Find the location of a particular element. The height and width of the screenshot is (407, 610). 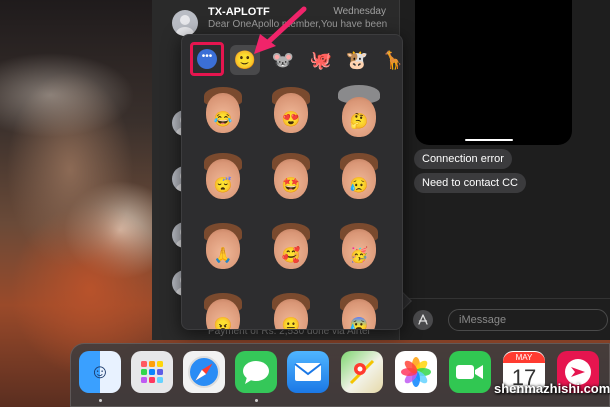

memoji-sticker: 😍 is located at coordinates (291, 114).